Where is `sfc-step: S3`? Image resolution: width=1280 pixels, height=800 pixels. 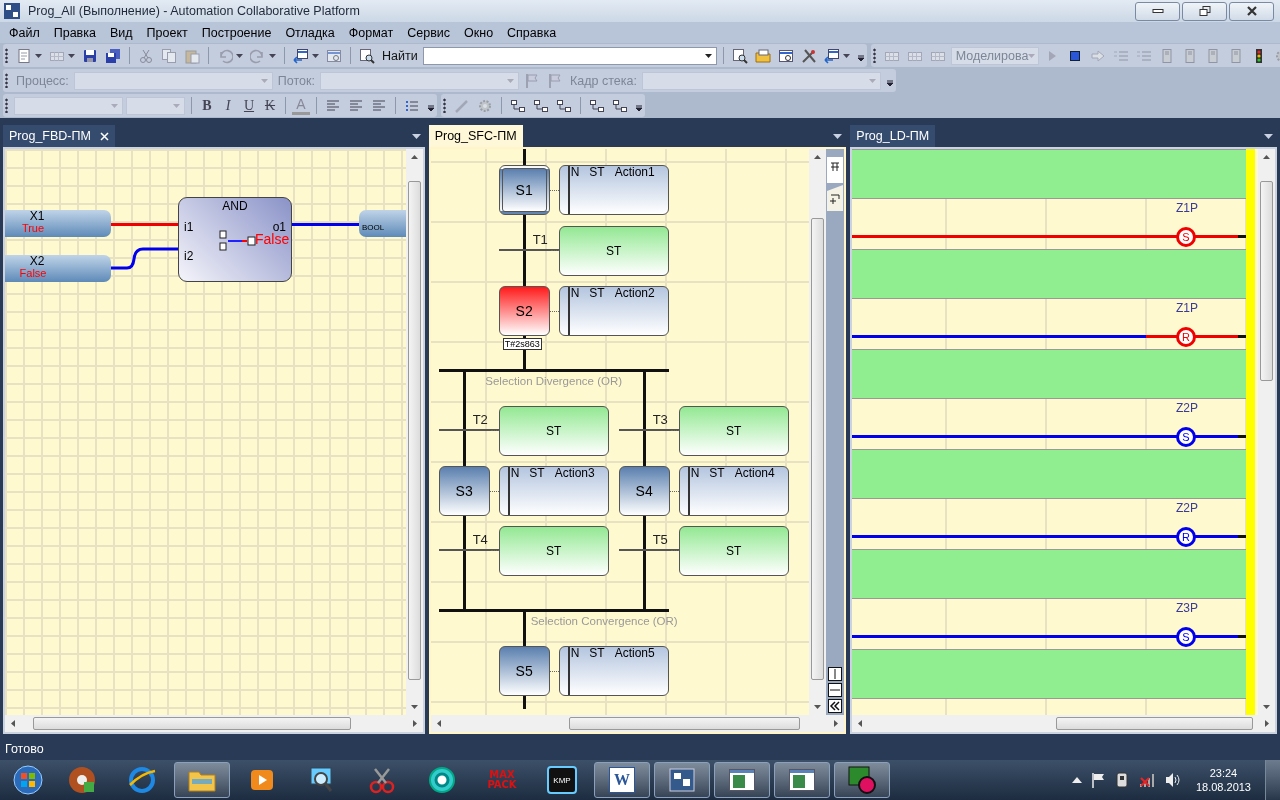
sfc-step: S3 is located at coordinates (464, 491).